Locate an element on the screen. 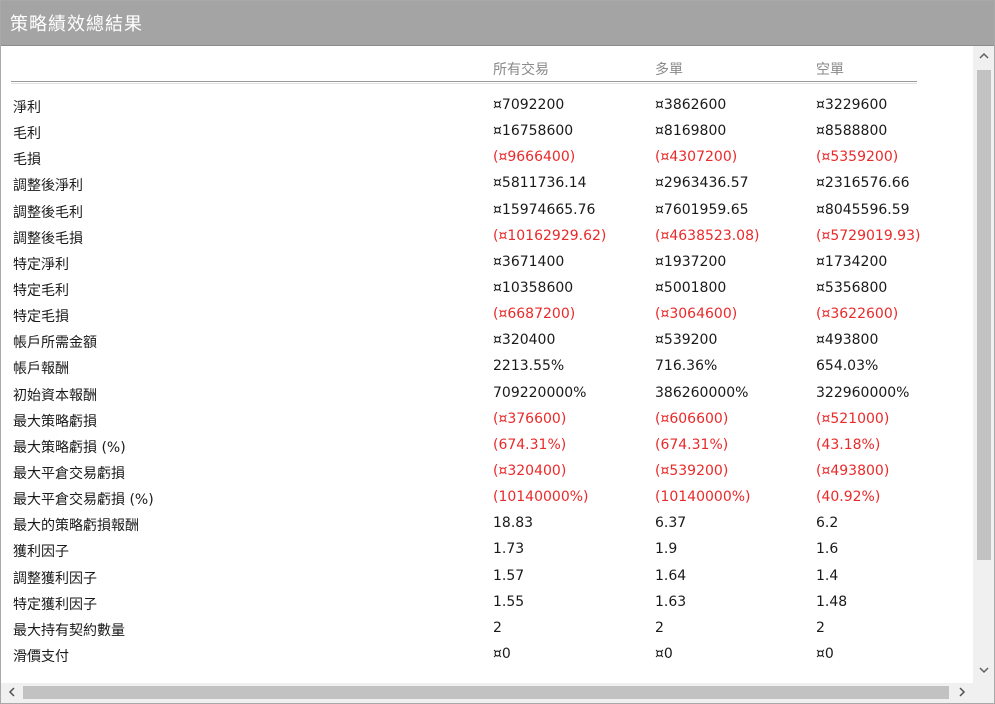 The height and width of the screenshot is (704, 995). value-short: 1.4 is located at coordinates (827, 575).